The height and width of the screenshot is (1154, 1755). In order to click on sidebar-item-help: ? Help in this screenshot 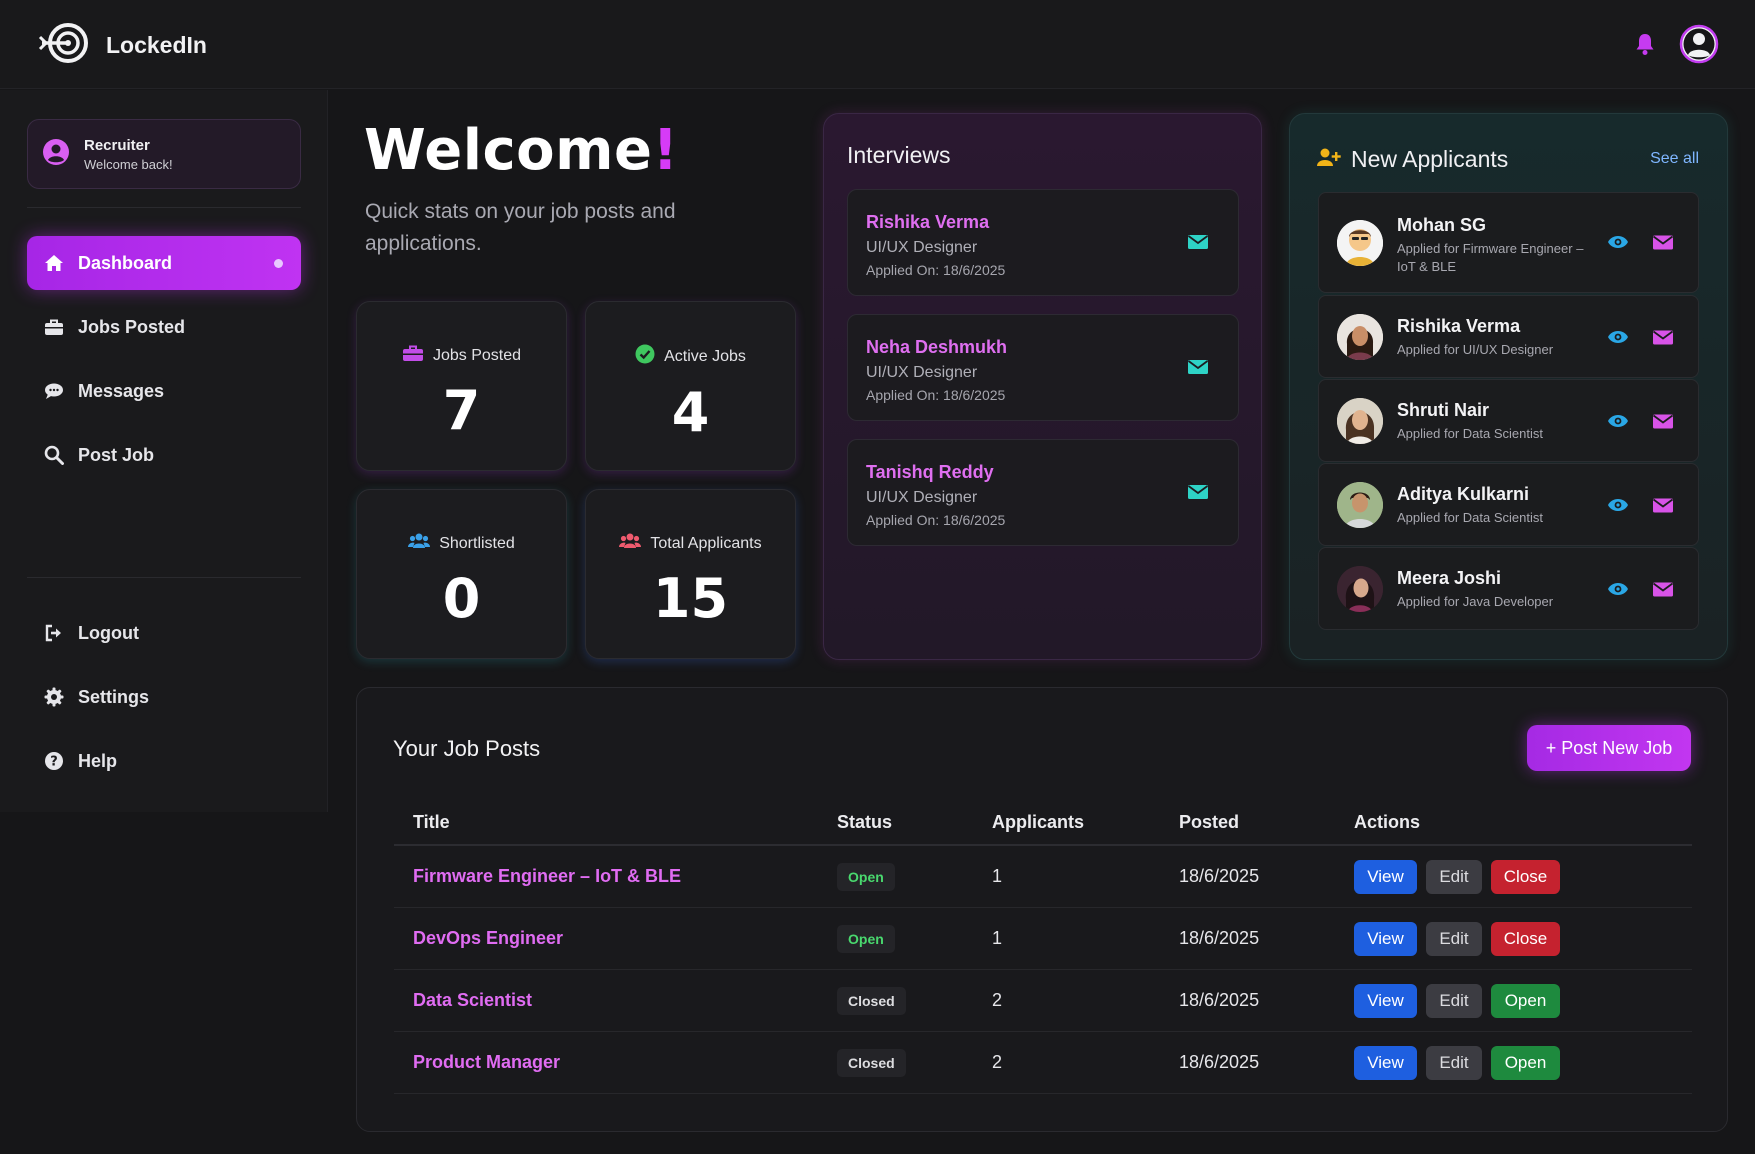, I will do `click(164, 761)`.